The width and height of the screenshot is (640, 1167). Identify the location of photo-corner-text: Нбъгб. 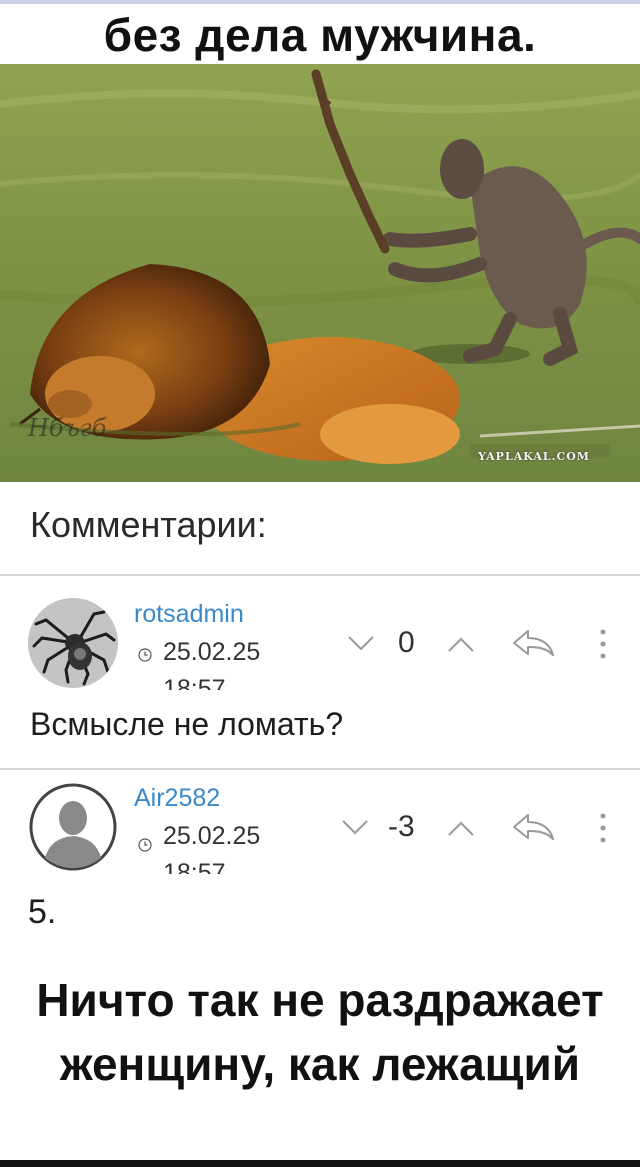
(67, 428).